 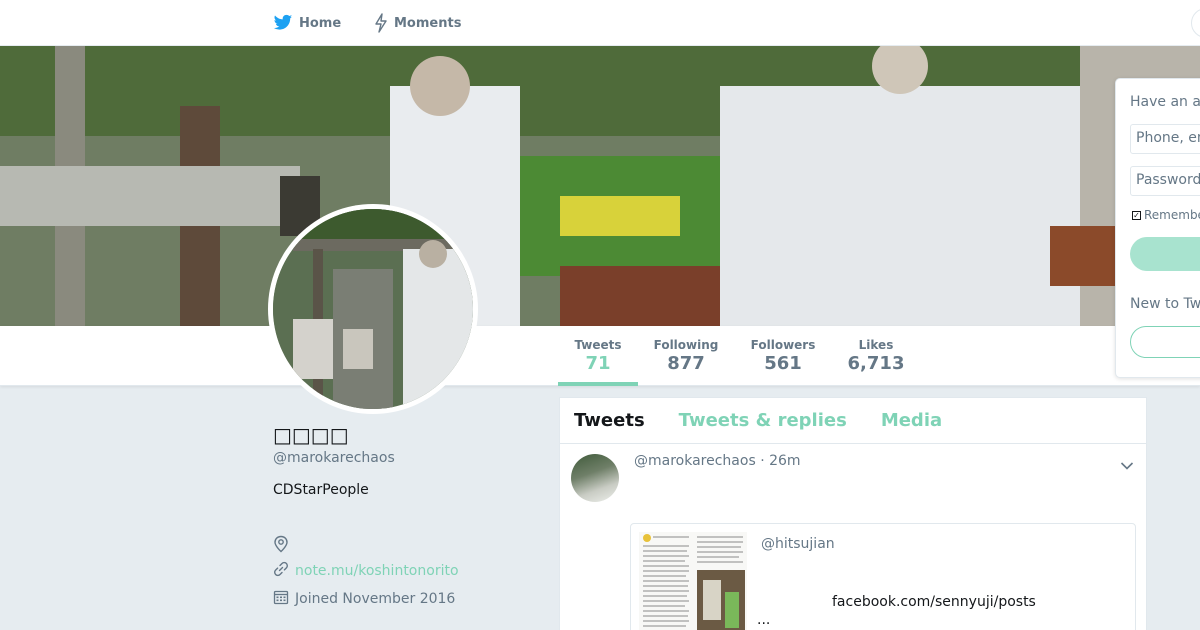 I want to click on nav-moments: Moments, so click(x=417, y=23).